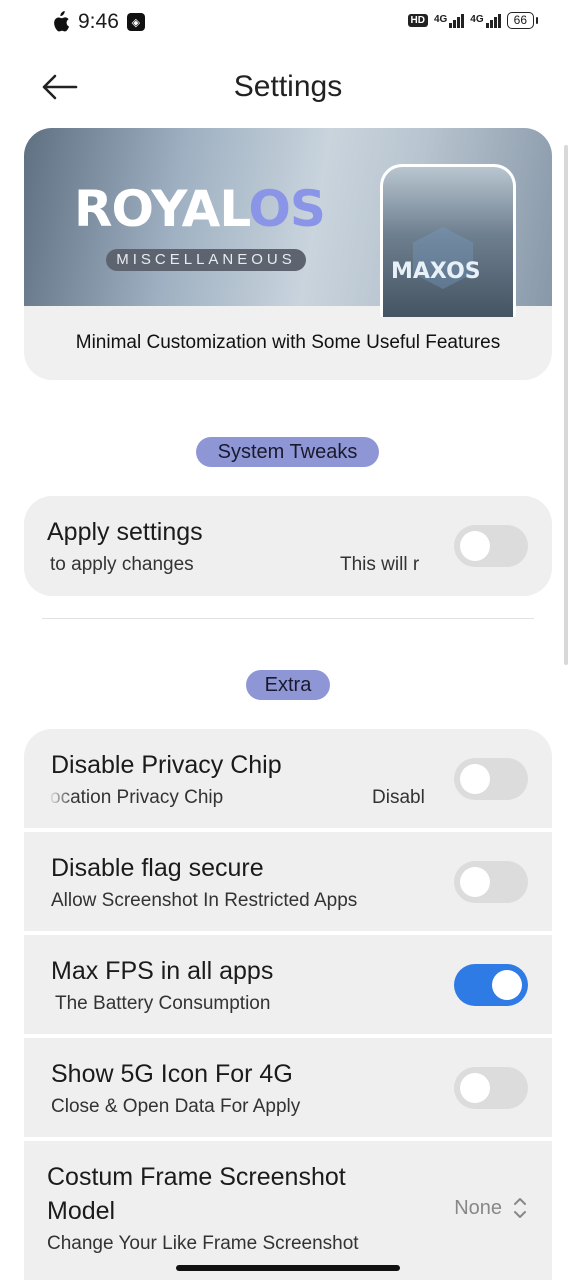  What do you see at coordinates (449, 20) in the screenshot?
I see `signal-icon-sim1: 4G` at bounding box center [449, 20].